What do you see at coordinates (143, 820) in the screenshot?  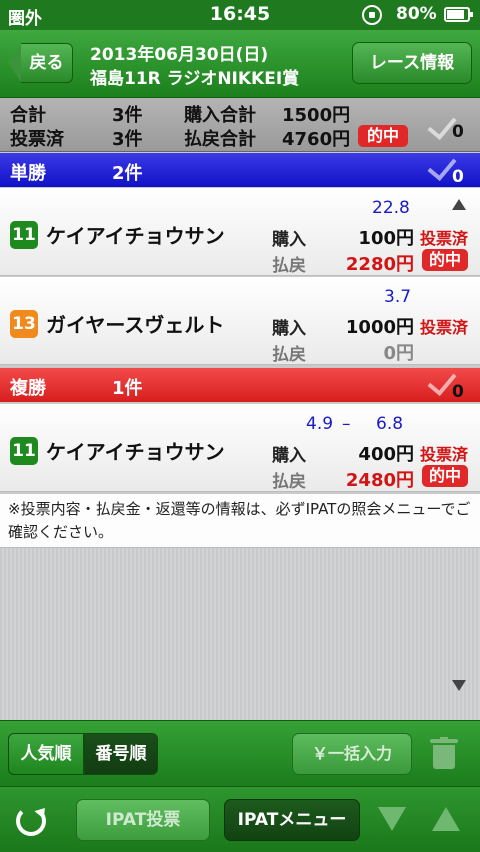 I see `ipat-vote-button: IPAT投票` at bounding box center [143, 820].